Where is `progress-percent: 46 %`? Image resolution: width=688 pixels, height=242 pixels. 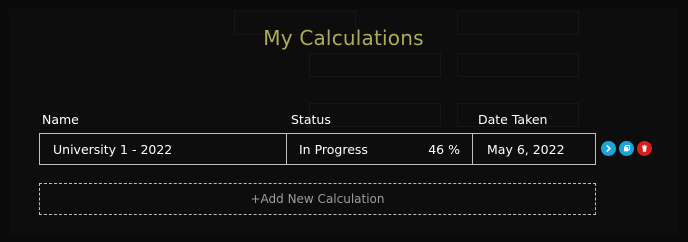 progress-percent: 46 % is located at coordinates (444, 149).